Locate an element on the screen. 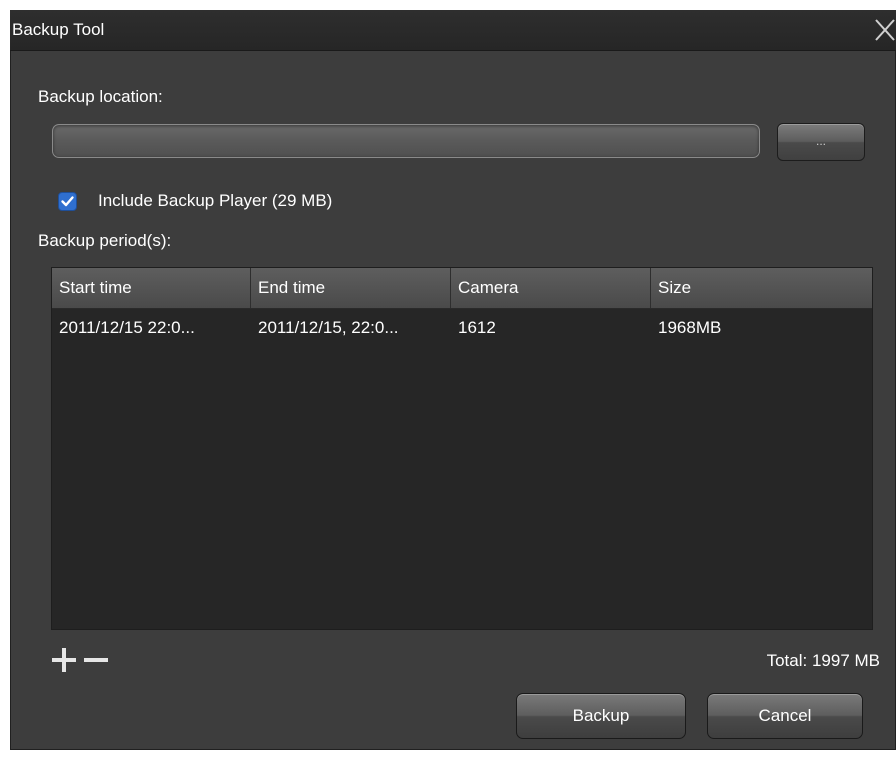 This screenshot has height=767, width=896. plus-icon is located at coordinates (64, 660).